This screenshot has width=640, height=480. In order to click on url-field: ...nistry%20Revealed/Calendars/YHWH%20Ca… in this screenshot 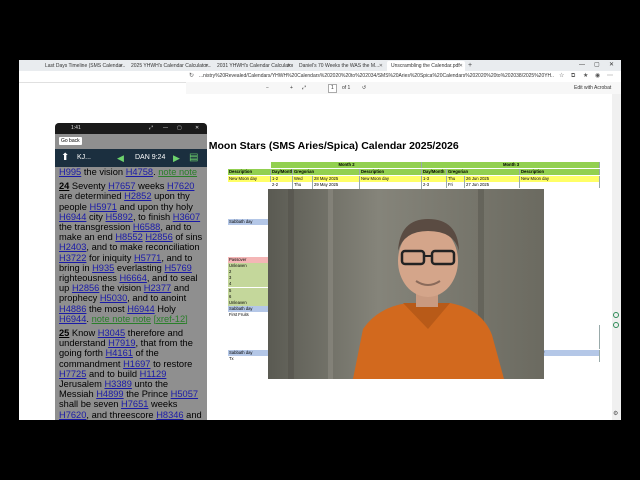, I will do `click(376, 76)`.